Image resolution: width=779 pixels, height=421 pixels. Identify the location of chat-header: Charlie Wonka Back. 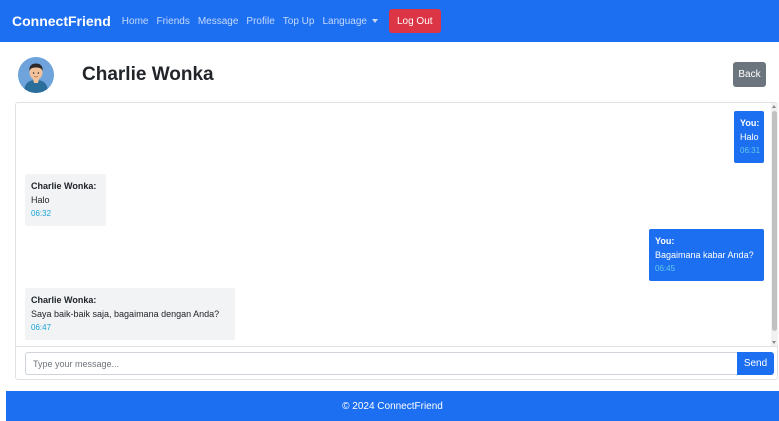
(389, 72).